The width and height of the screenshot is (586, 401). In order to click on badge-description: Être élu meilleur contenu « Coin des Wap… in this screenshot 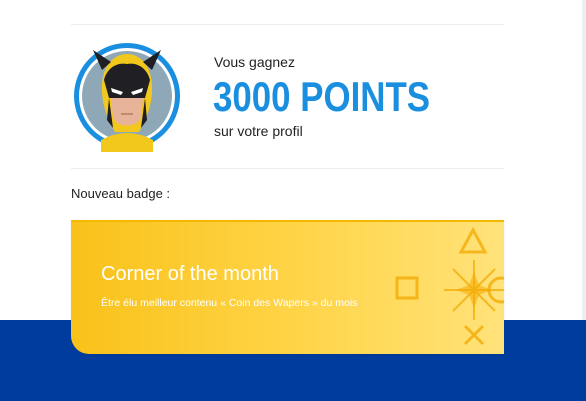, I will do `click(229, 303)`.